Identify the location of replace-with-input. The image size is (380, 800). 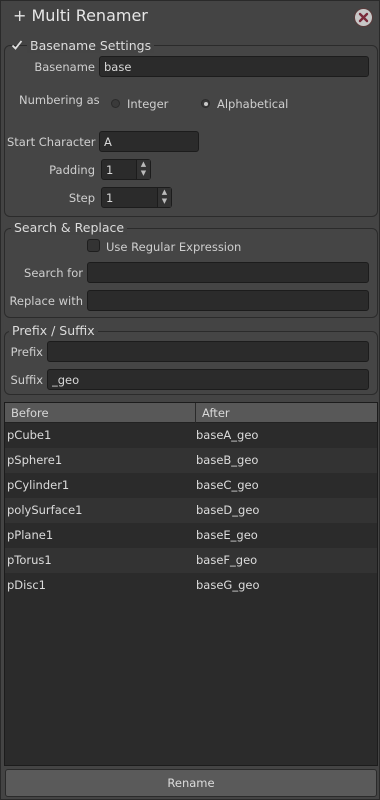
(228, 300).